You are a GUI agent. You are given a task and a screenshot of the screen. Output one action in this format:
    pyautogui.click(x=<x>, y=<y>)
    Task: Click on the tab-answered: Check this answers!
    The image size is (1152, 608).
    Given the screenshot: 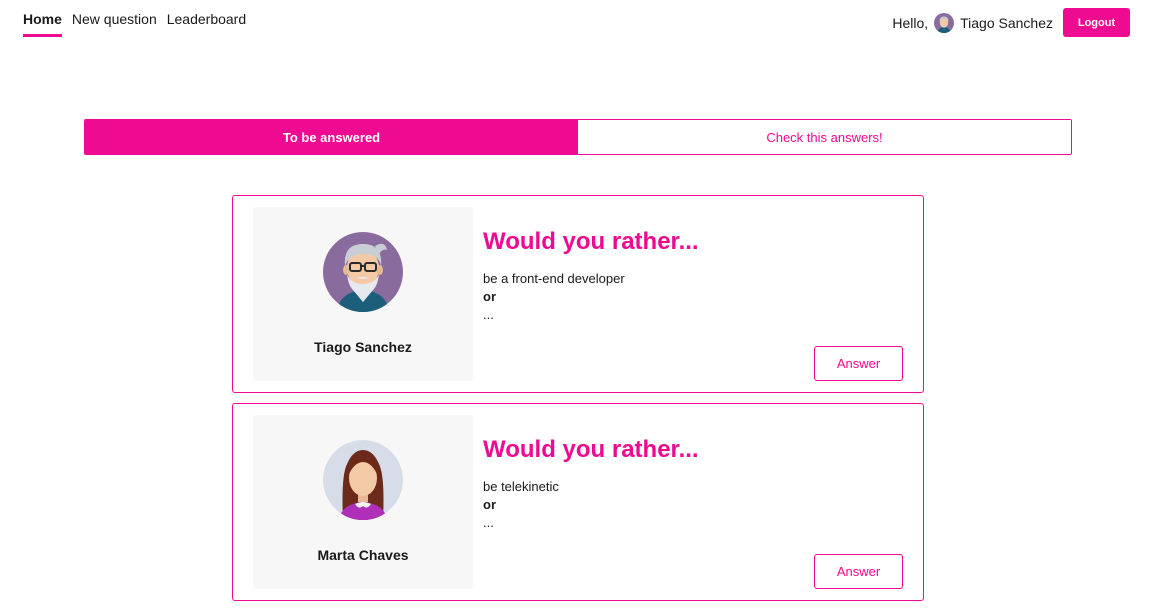 What is the action you would take?
    pyautogui.click(x=824, y=137)
    